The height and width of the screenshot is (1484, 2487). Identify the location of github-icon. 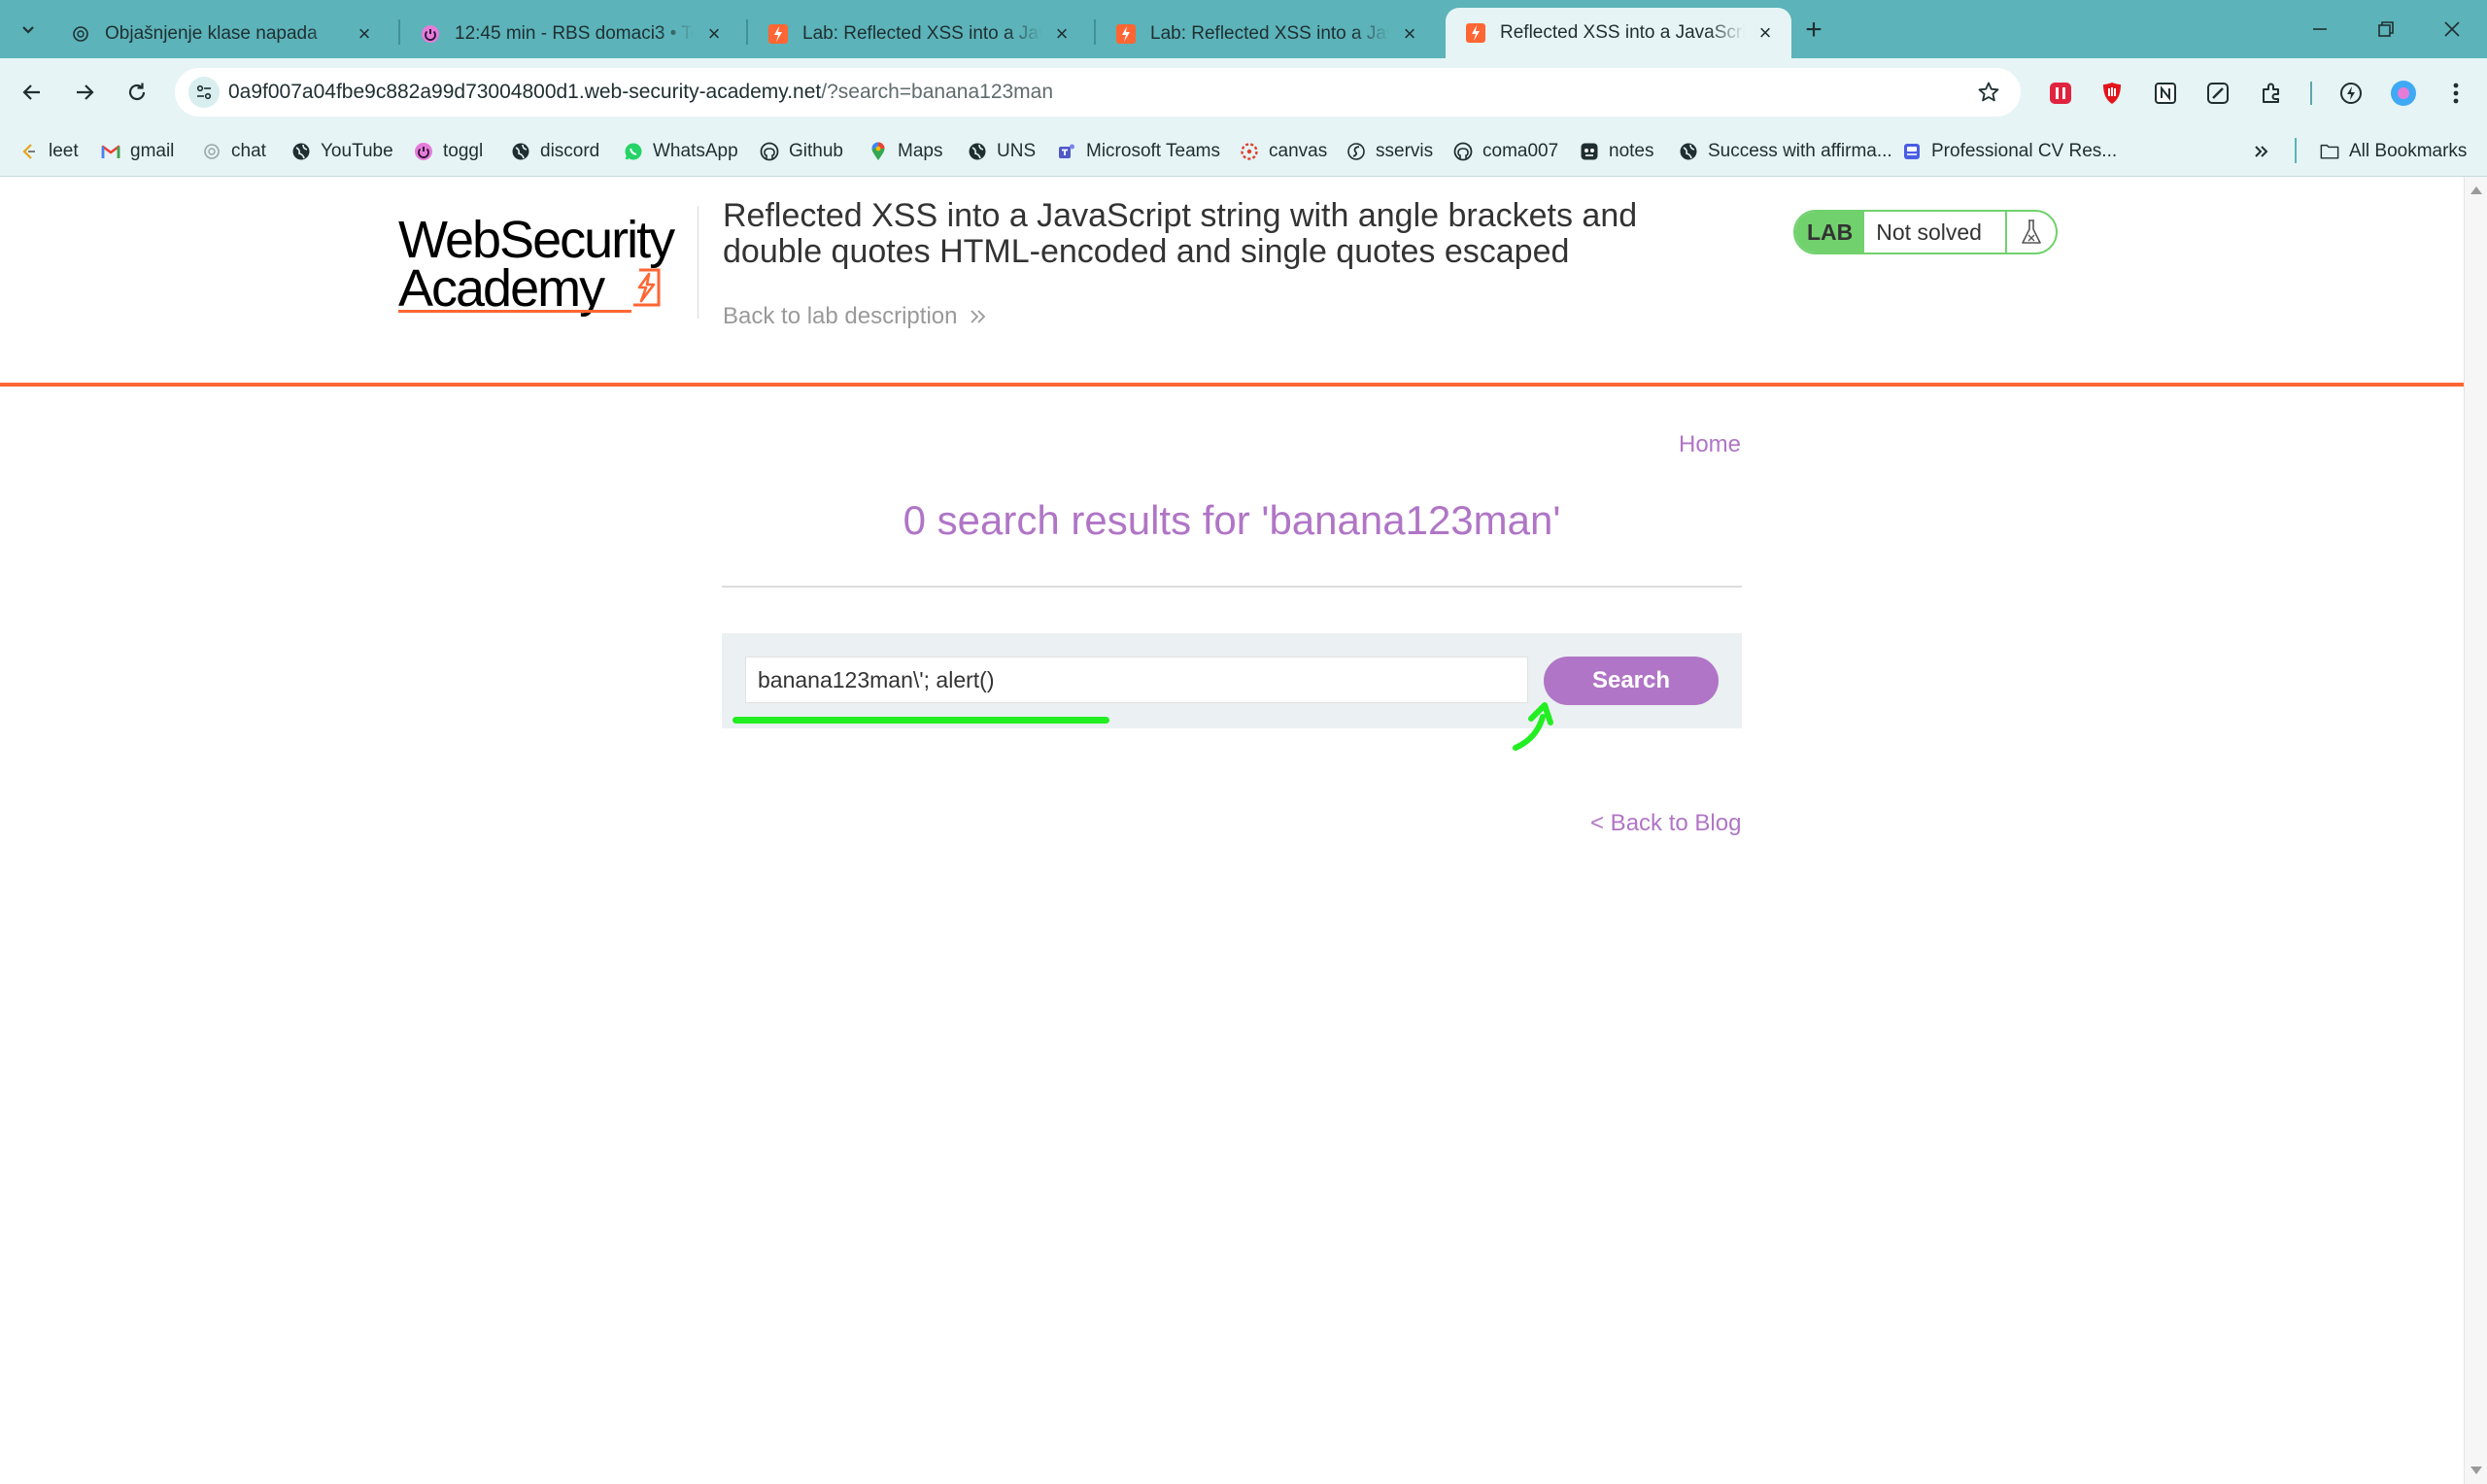
(1463, 151).